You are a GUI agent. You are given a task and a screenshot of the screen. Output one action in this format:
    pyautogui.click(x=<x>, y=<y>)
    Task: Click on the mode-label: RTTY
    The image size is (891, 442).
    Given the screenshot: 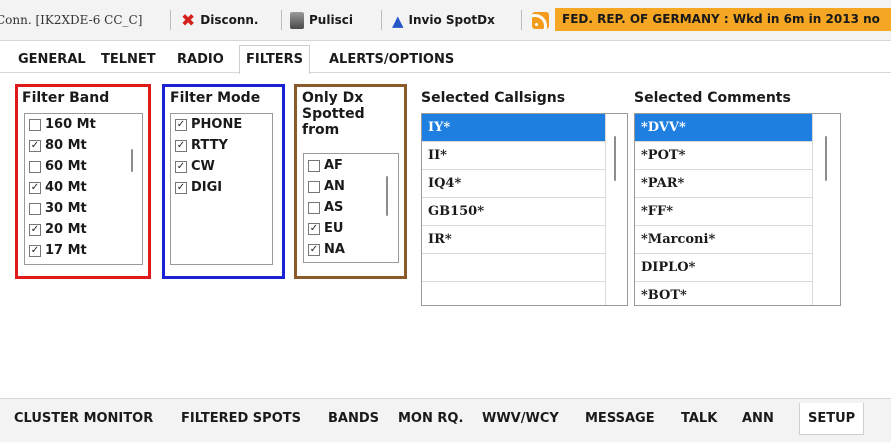 What is the action you would take?
    pyautogui.click(x=209, y=145)
    